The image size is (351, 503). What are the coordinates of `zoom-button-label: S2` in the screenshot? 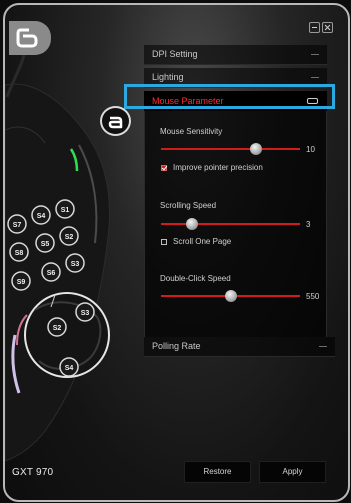 It's located at (57, 328).